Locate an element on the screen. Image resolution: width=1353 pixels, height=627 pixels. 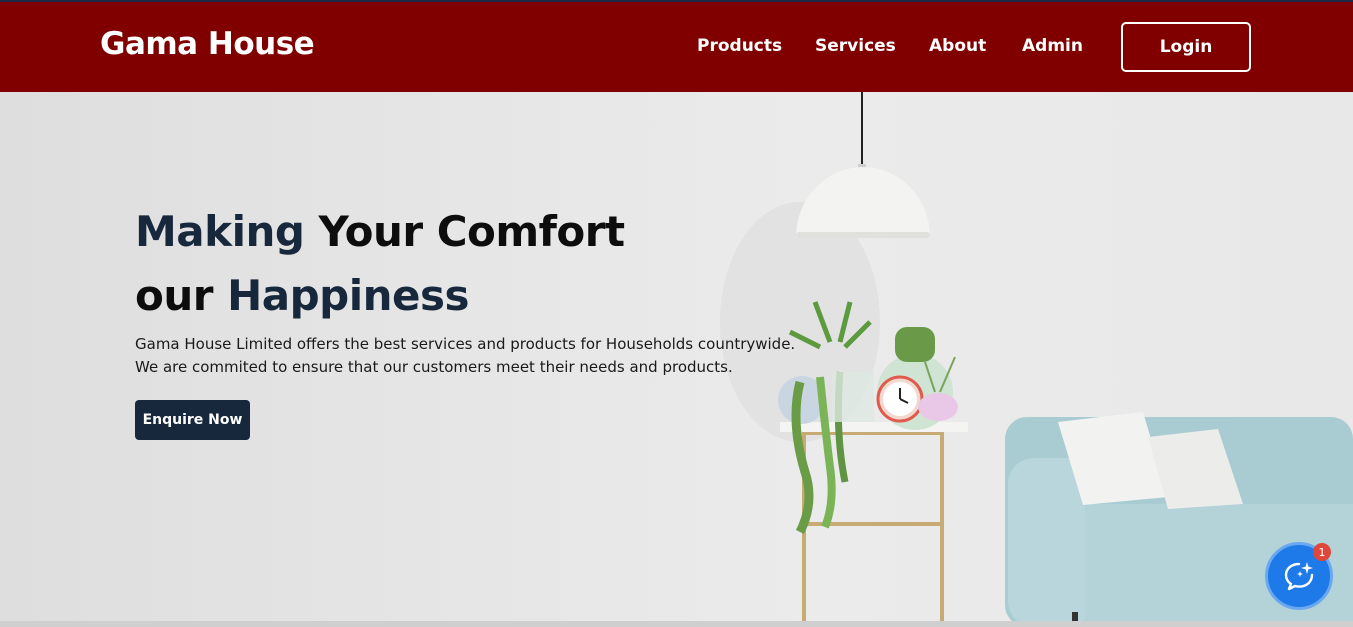
headline-line-2: our Happiness is located at coordinates (380, 296).